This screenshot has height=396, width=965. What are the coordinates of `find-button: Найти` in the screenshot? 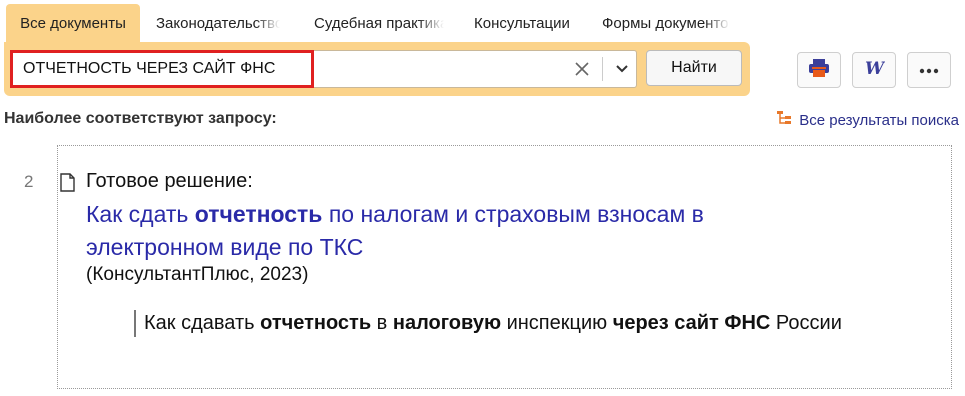 It's located at (694, 68).